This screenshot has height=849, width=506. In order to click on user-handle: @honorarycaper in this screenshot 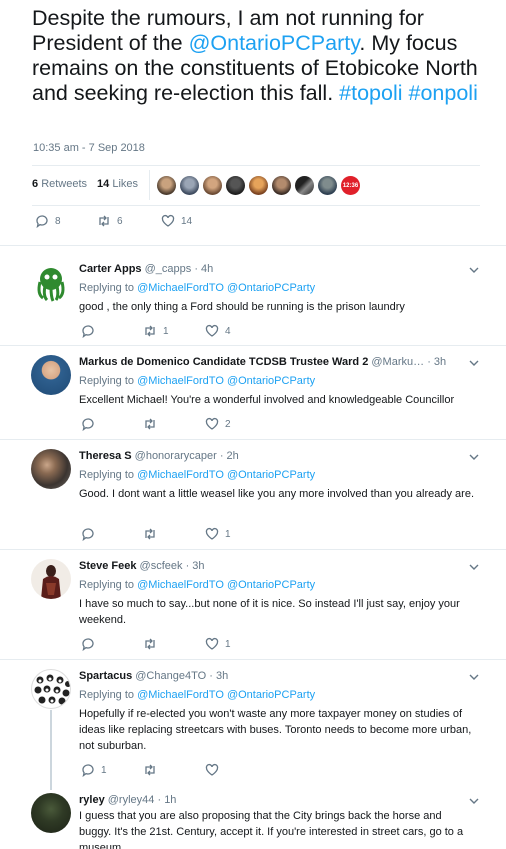, I will do `click(176, 456)`.